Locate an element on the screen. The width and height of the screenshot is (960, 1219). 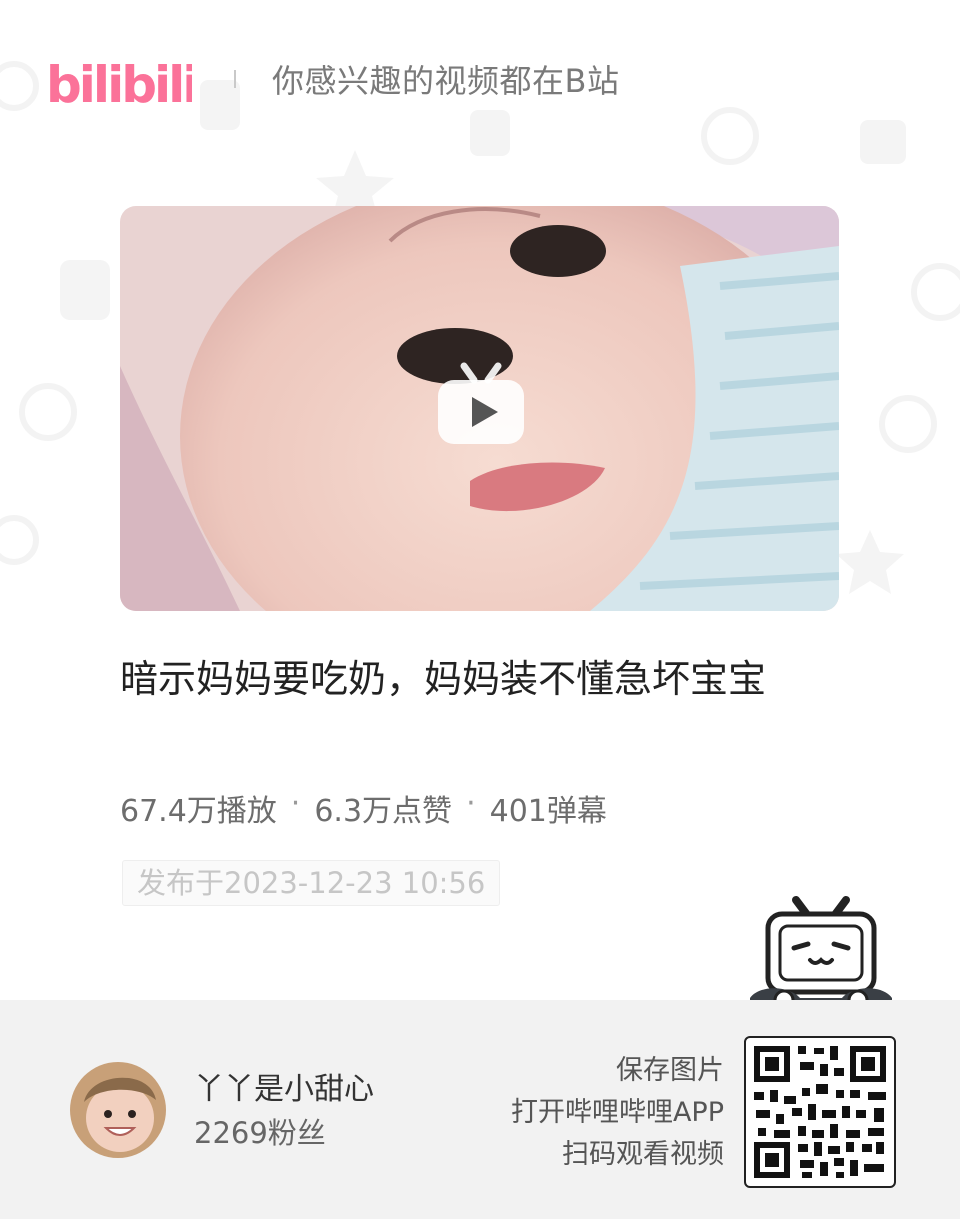
qr-instructions: 保存图片 打开哔哩哔哩APP 扫码观看视频 is located at coordinates (617, 1113).